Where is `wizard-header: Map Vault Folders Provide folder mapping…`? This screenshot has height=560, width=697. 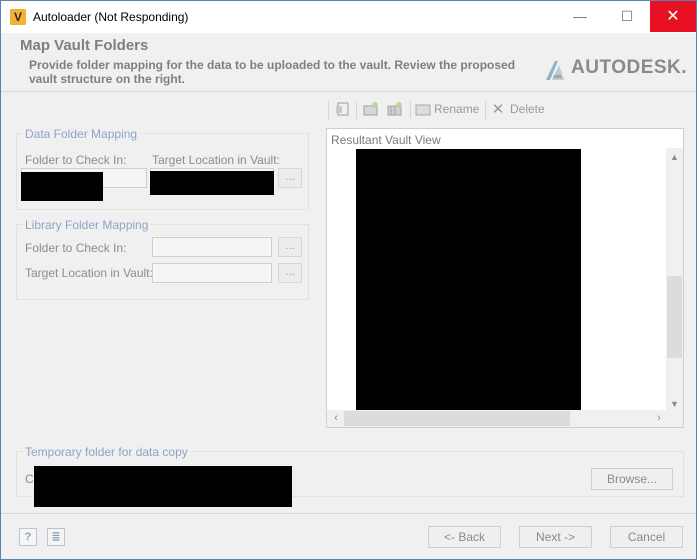
wizard-header: Map Vault Folders Provide folder mapping… is located at coordinates (348, 62).